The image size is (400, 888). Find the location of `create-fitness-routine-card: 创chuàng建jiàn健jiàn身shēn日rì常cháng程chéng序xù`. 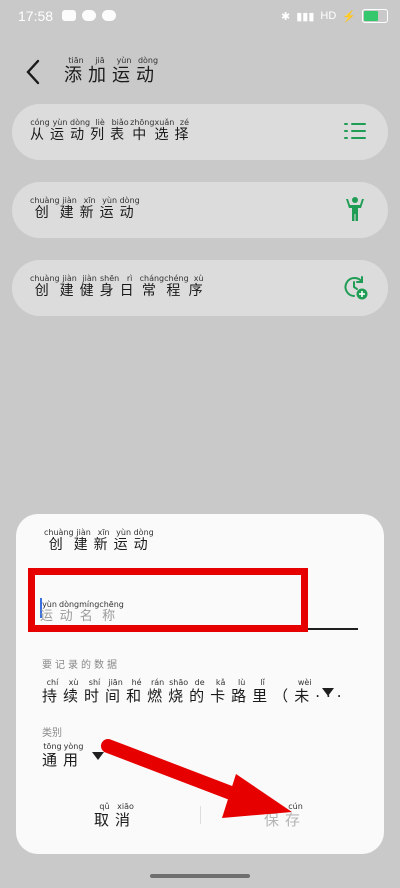

create-fitness-routine-card: 创chuàng建jiàn健jiàn身shēn日rì常cháng程chéng序xù is located at coordinates (200, 288).